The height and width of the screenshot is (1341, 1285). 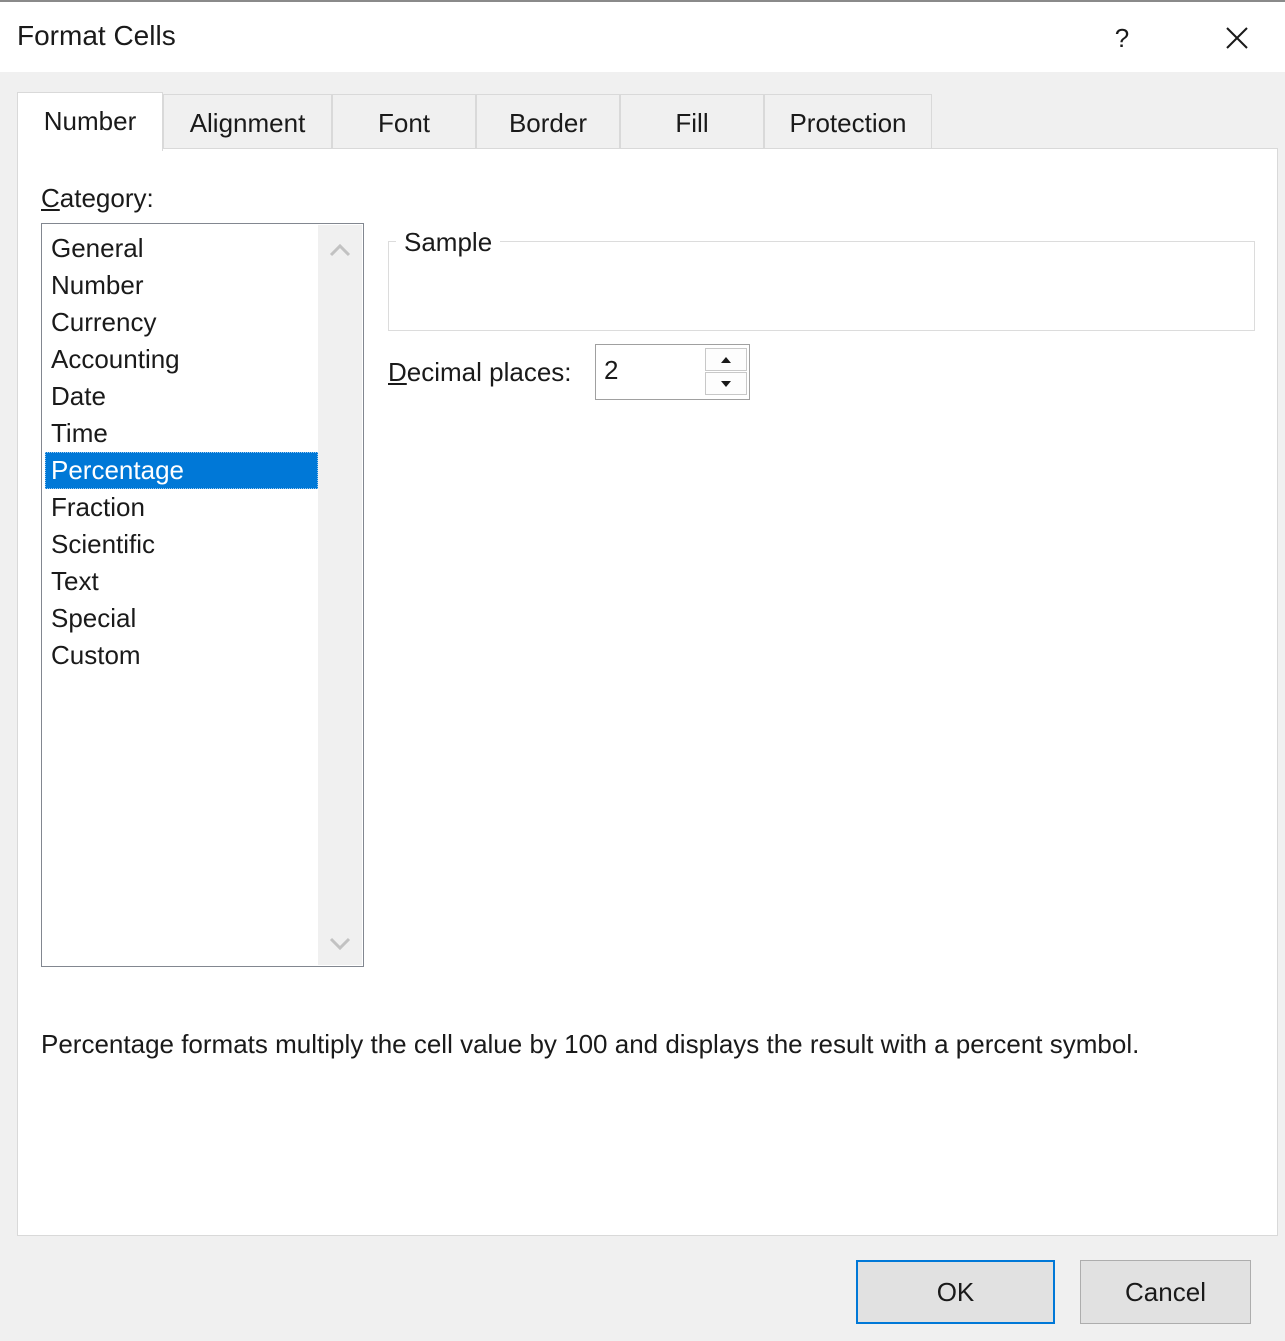 What do you see at coordinates (90, 121) in the screenshot?
I see `tab-number: Number` at bounding box center [90, 121].